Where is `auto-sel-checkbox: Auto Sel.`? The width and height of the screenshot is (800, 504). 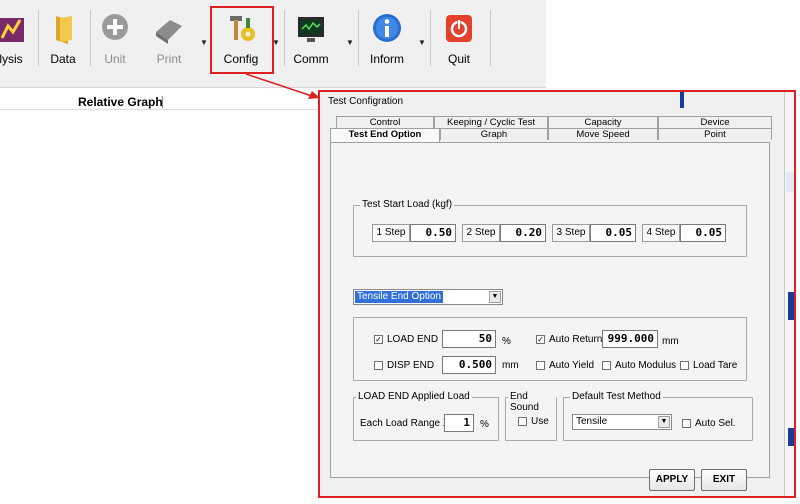
auto-sel-checkbox: Auto Sel. is located at coordinates (709, 423).